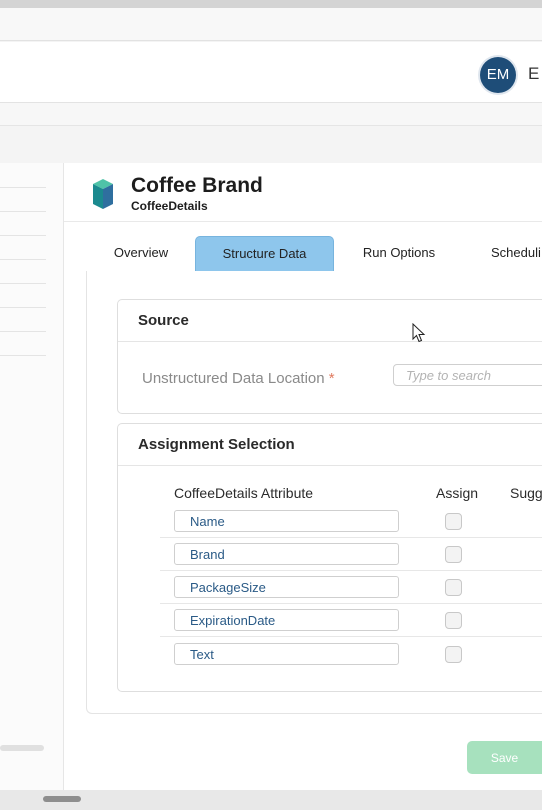 The width and height of the screenshot is (542, 810). Describe the element at coordinates (303, 192) in the screenshot. I see `page-header: Coffee Brand CoffeeDetails` at that location.